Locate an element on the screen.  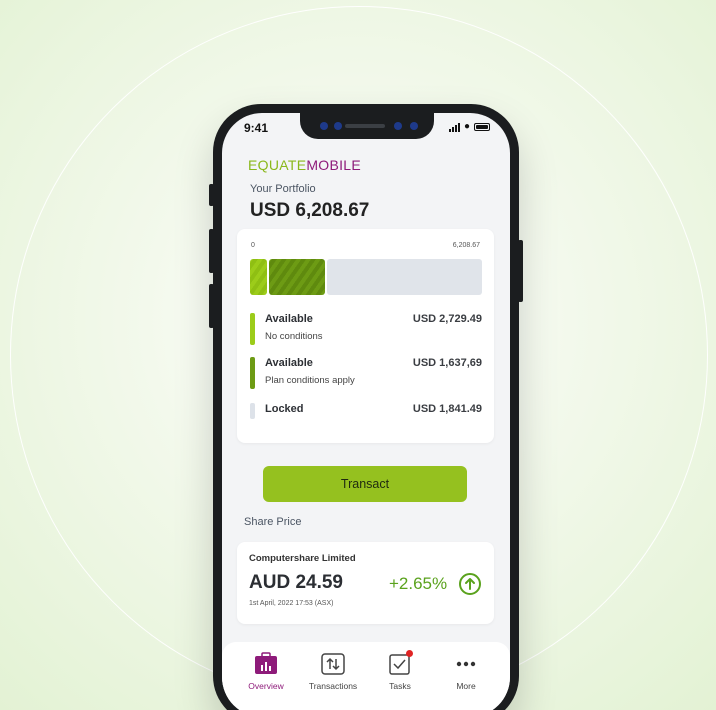
more-icon is located at coordinates (466, 664).